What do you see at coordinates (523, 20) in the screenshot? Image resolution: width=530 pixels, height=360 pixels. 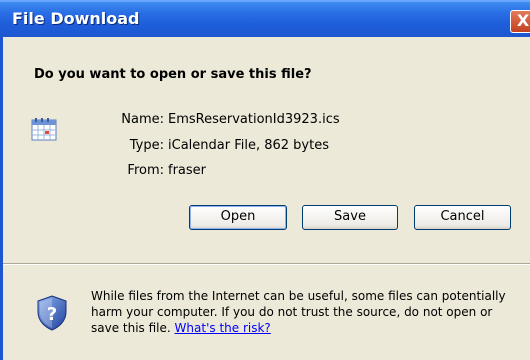 I see `close-icon: X` at bounding box center [523, 20].